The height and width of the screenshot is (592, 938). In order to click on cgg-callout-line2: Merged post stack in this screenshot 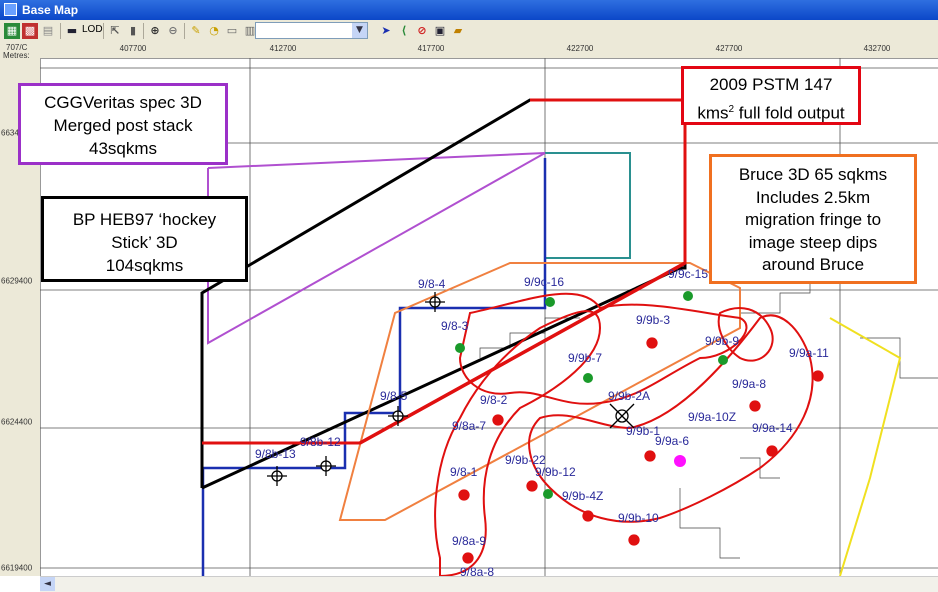, I will do `click(123, 125)`.